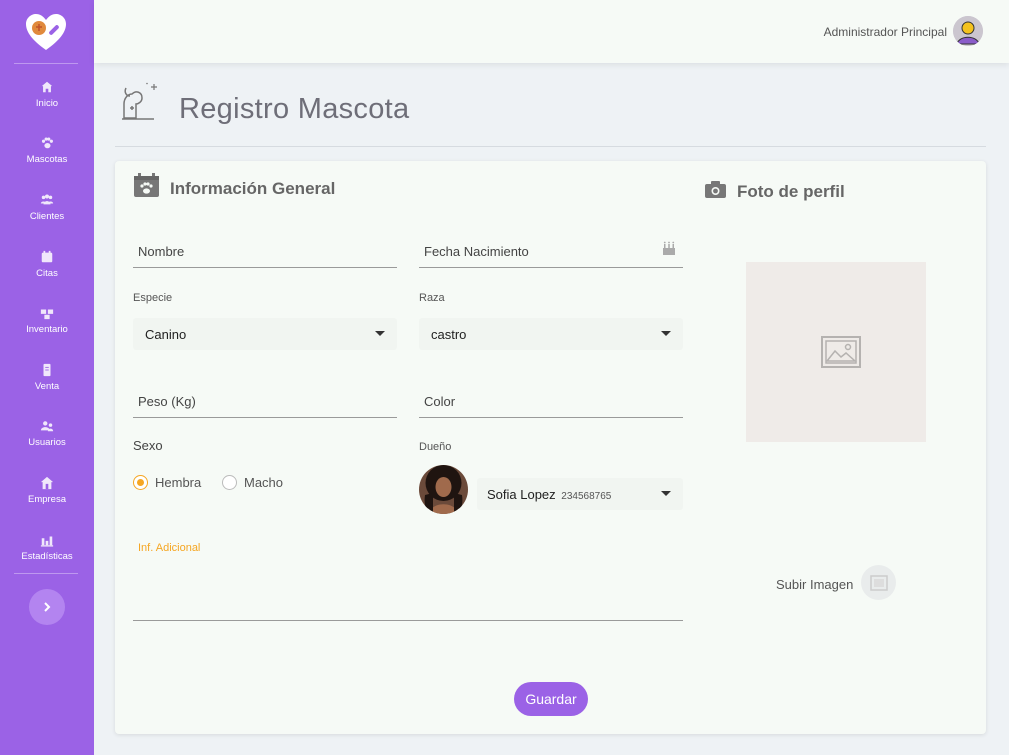  I want to click on receipt-icon, so click(47, 370).